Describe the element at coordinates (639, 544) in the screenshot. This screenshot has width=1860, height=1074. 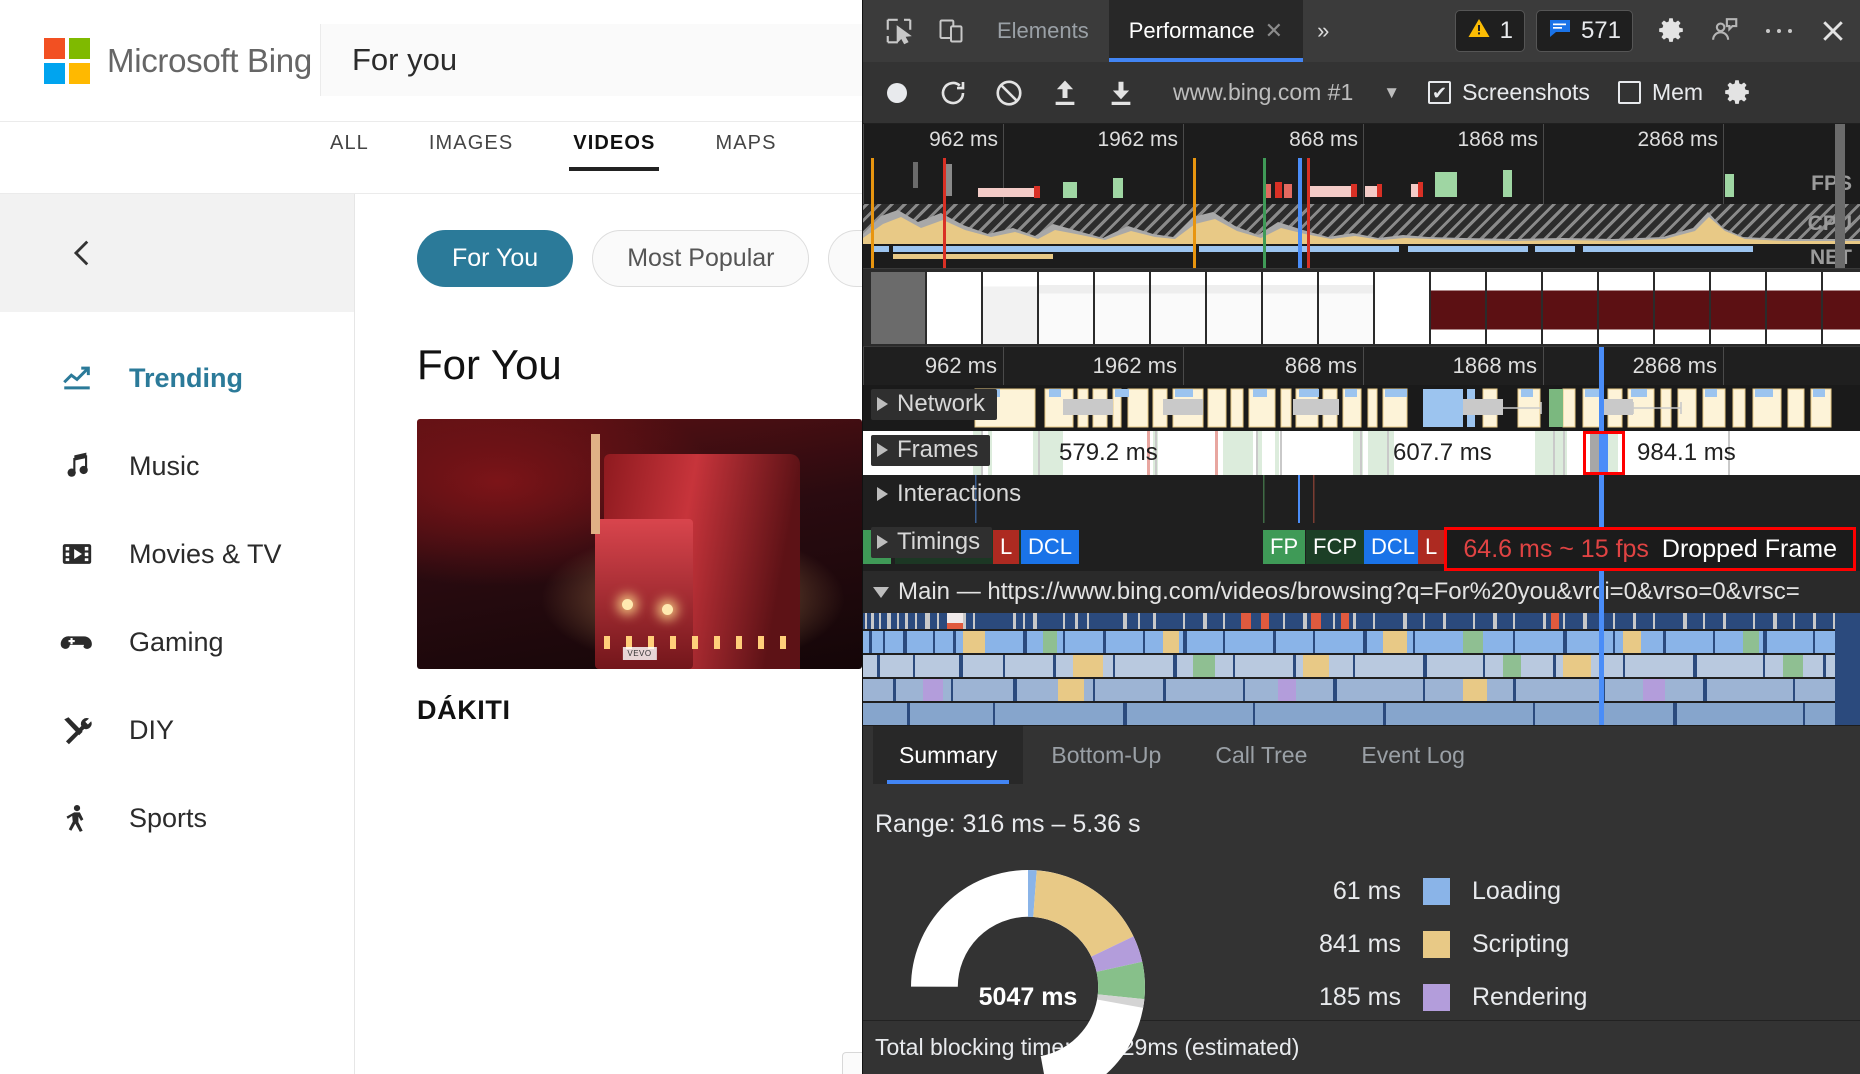
I see `video-thumbnail: VEVO` at that location.